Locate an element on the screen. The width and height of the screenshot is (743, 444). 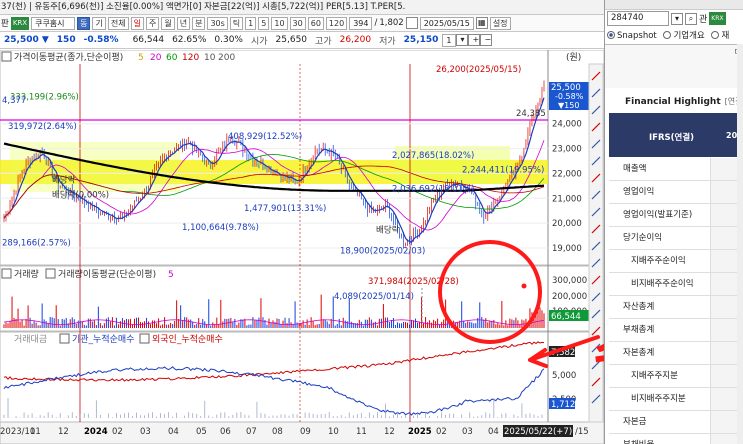
side-label: 판 is located at coordinates (5, 24).